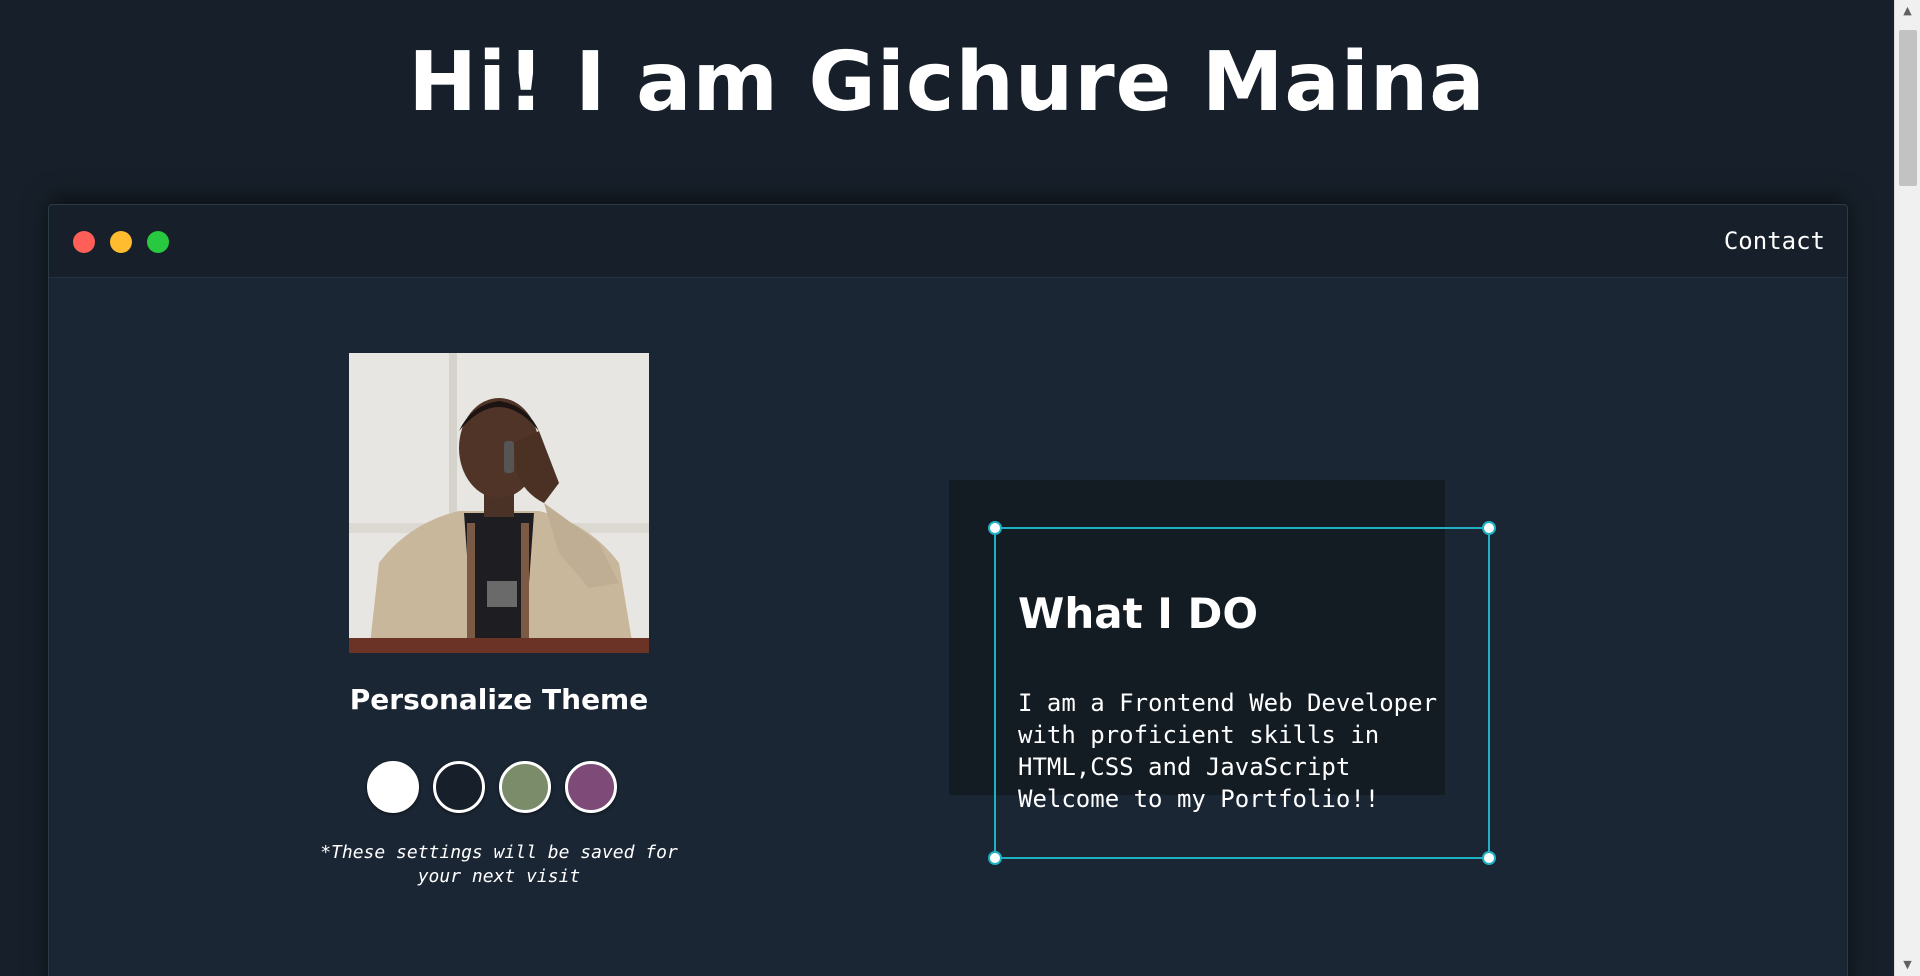 The image size is (1920, 976). I want to click on window-title-bar: Contact, so click(948, 241).